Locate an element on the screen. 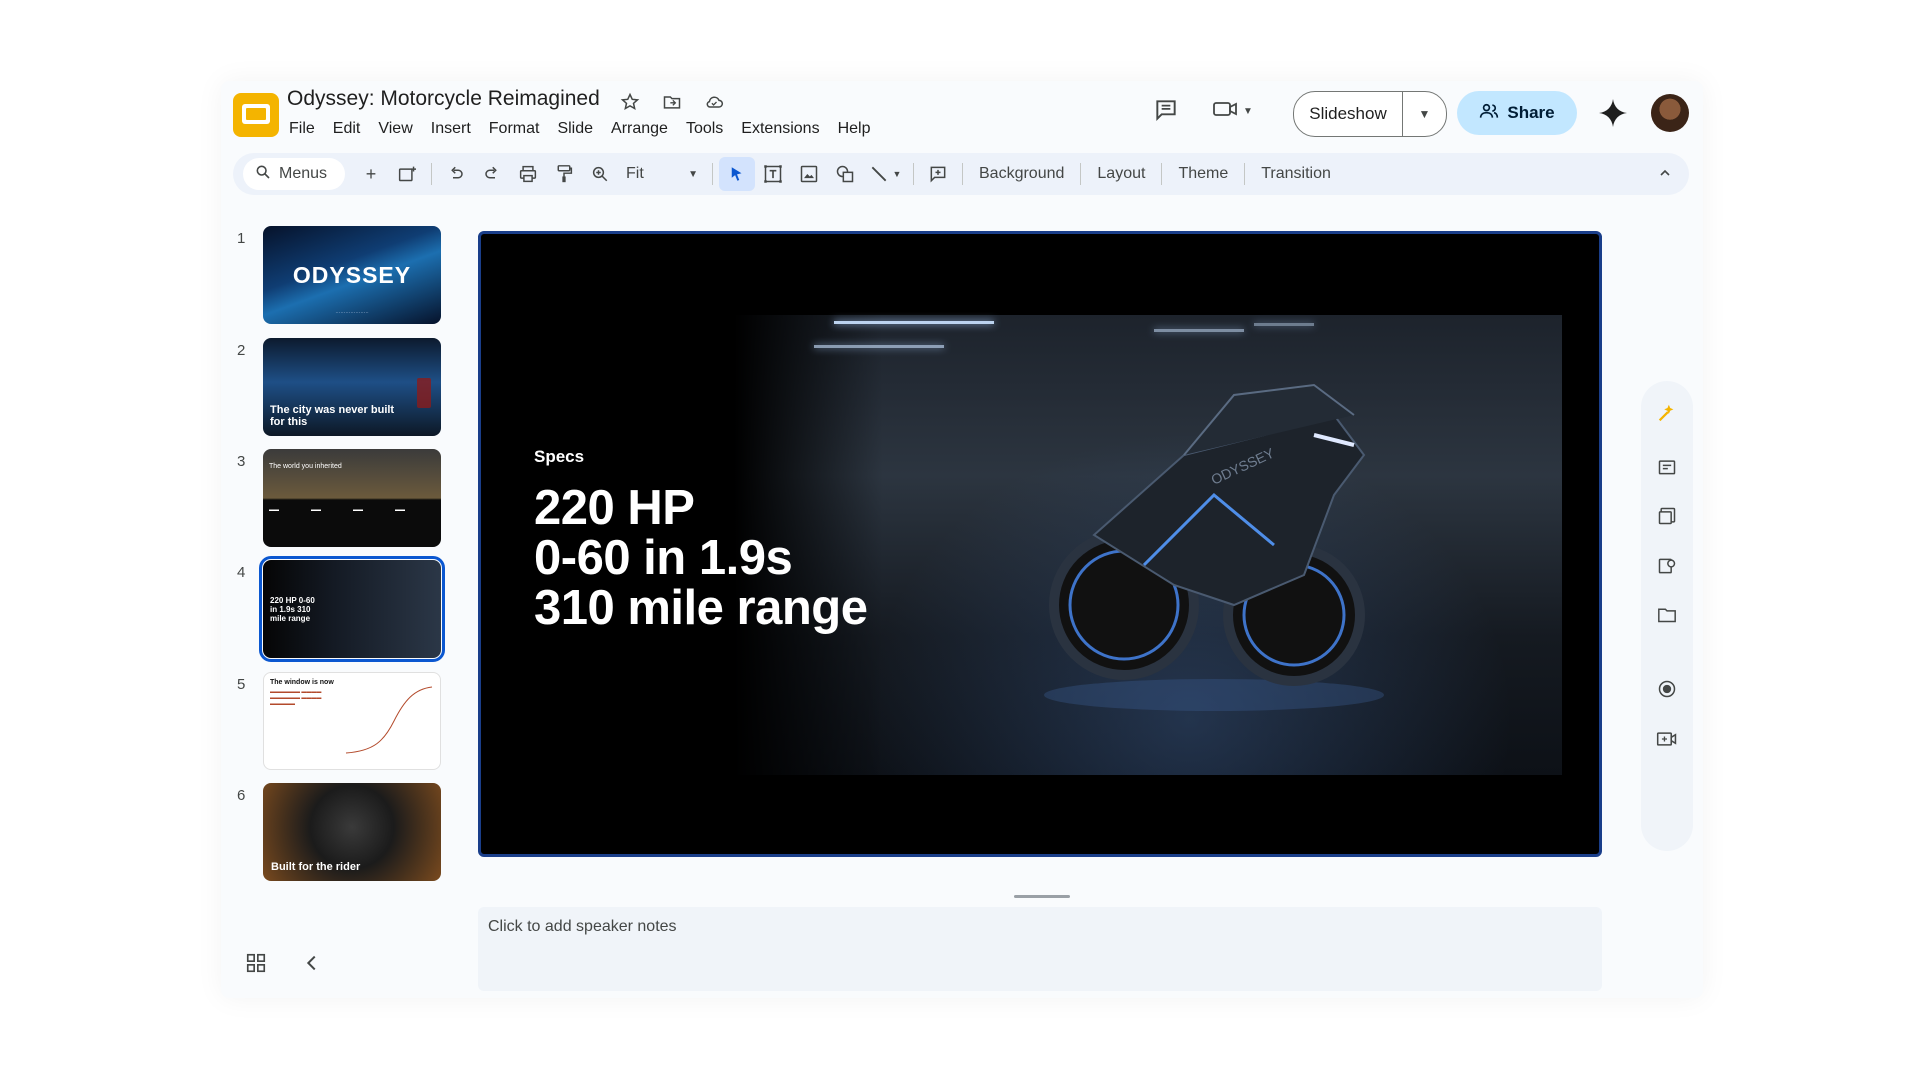  menu-extensions: Extensions is located at coordinates (780, 129).